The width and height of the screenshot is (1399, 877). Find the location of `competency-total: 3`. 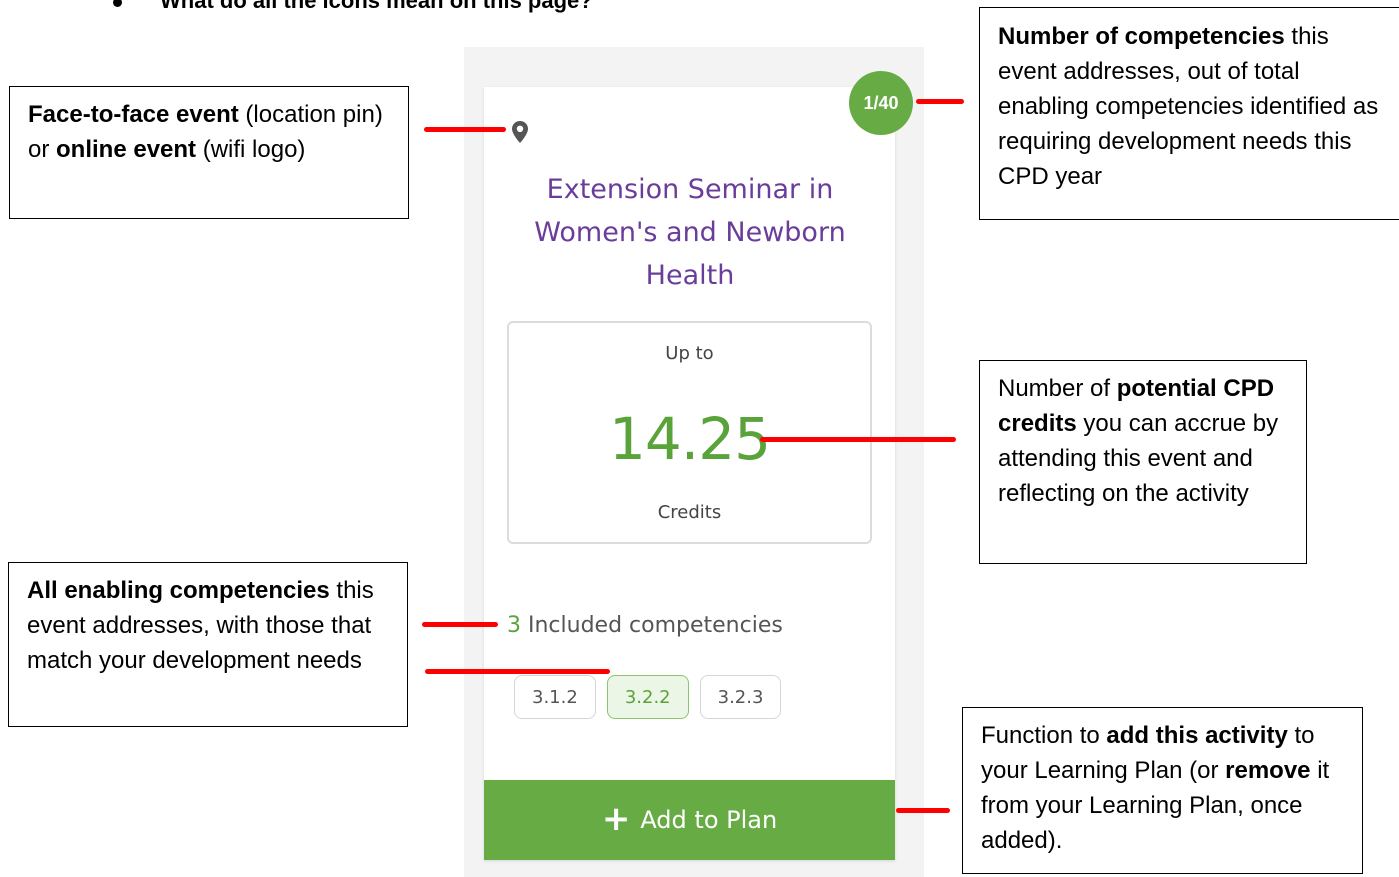

competency-total: 3 is located at coordinates (514, 625).